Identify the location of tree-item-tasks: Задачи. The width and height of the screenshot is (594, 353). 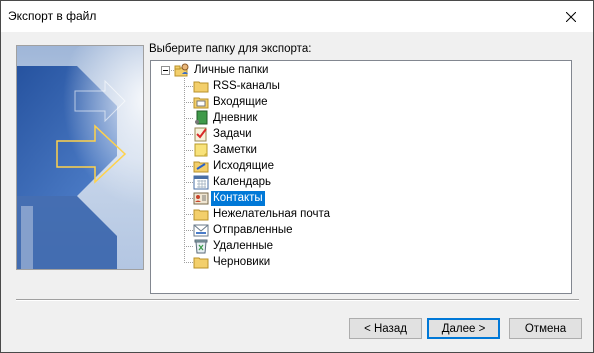
(223, 134).